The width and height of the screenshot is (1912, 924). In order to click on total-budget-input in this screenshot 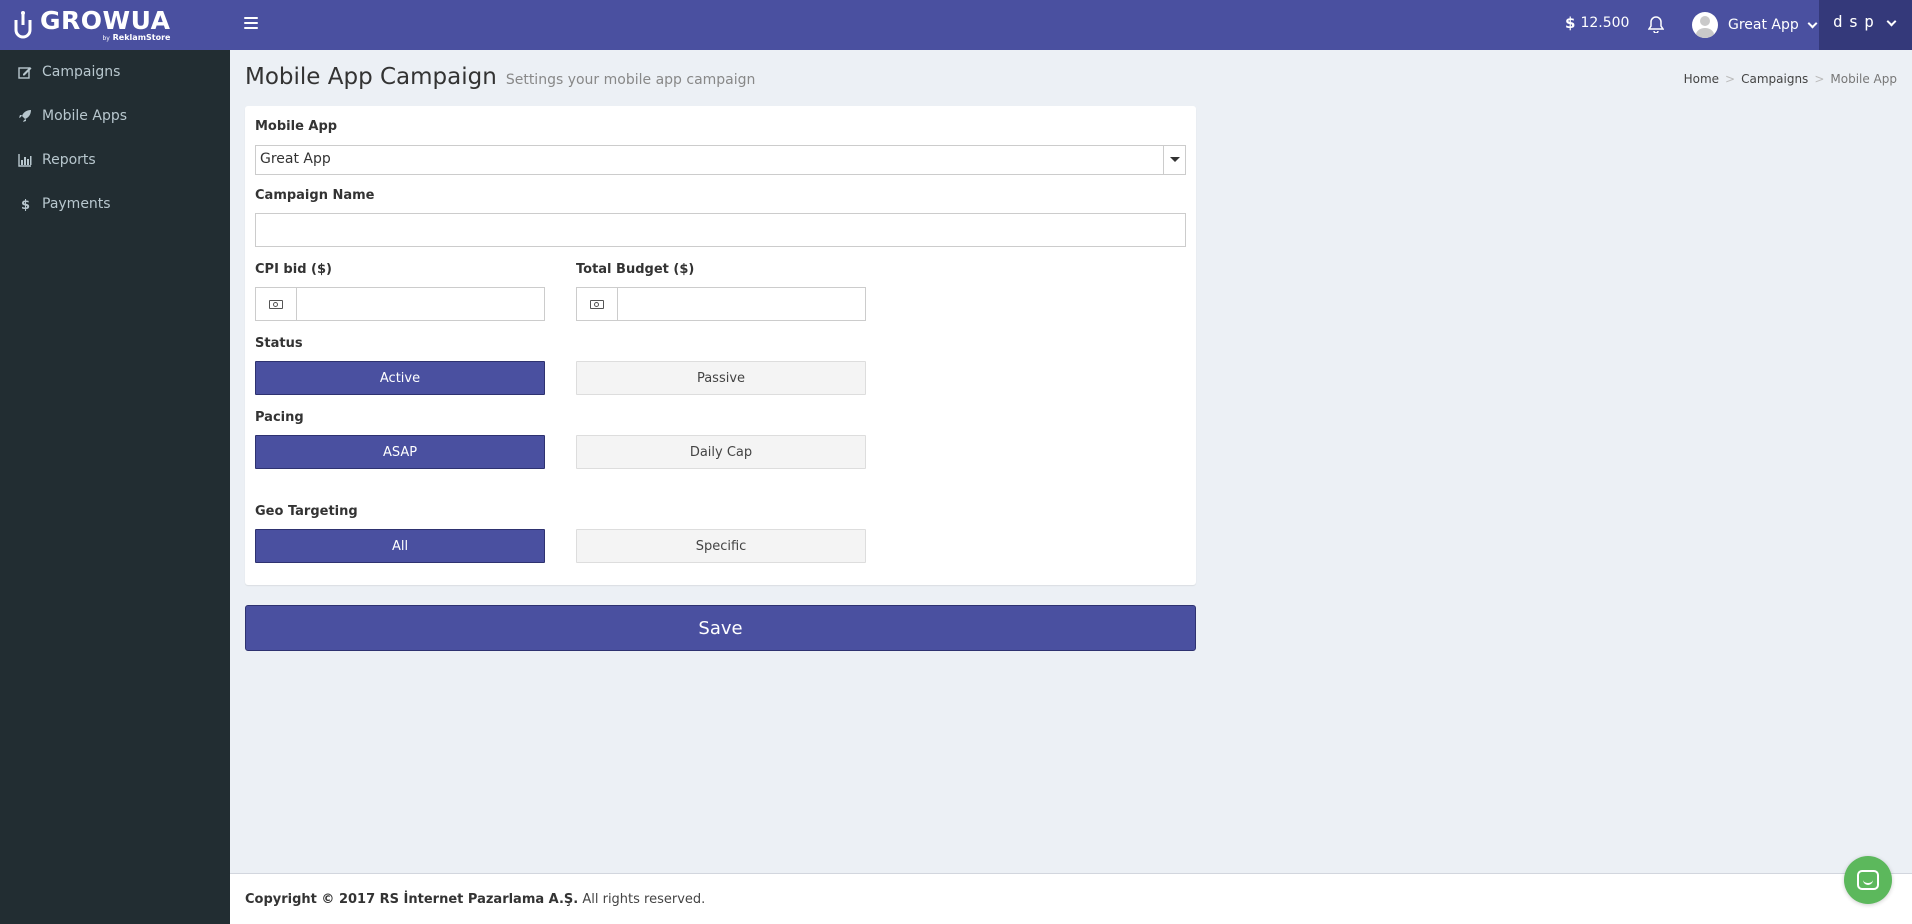, I will do `click(741, 304)`.